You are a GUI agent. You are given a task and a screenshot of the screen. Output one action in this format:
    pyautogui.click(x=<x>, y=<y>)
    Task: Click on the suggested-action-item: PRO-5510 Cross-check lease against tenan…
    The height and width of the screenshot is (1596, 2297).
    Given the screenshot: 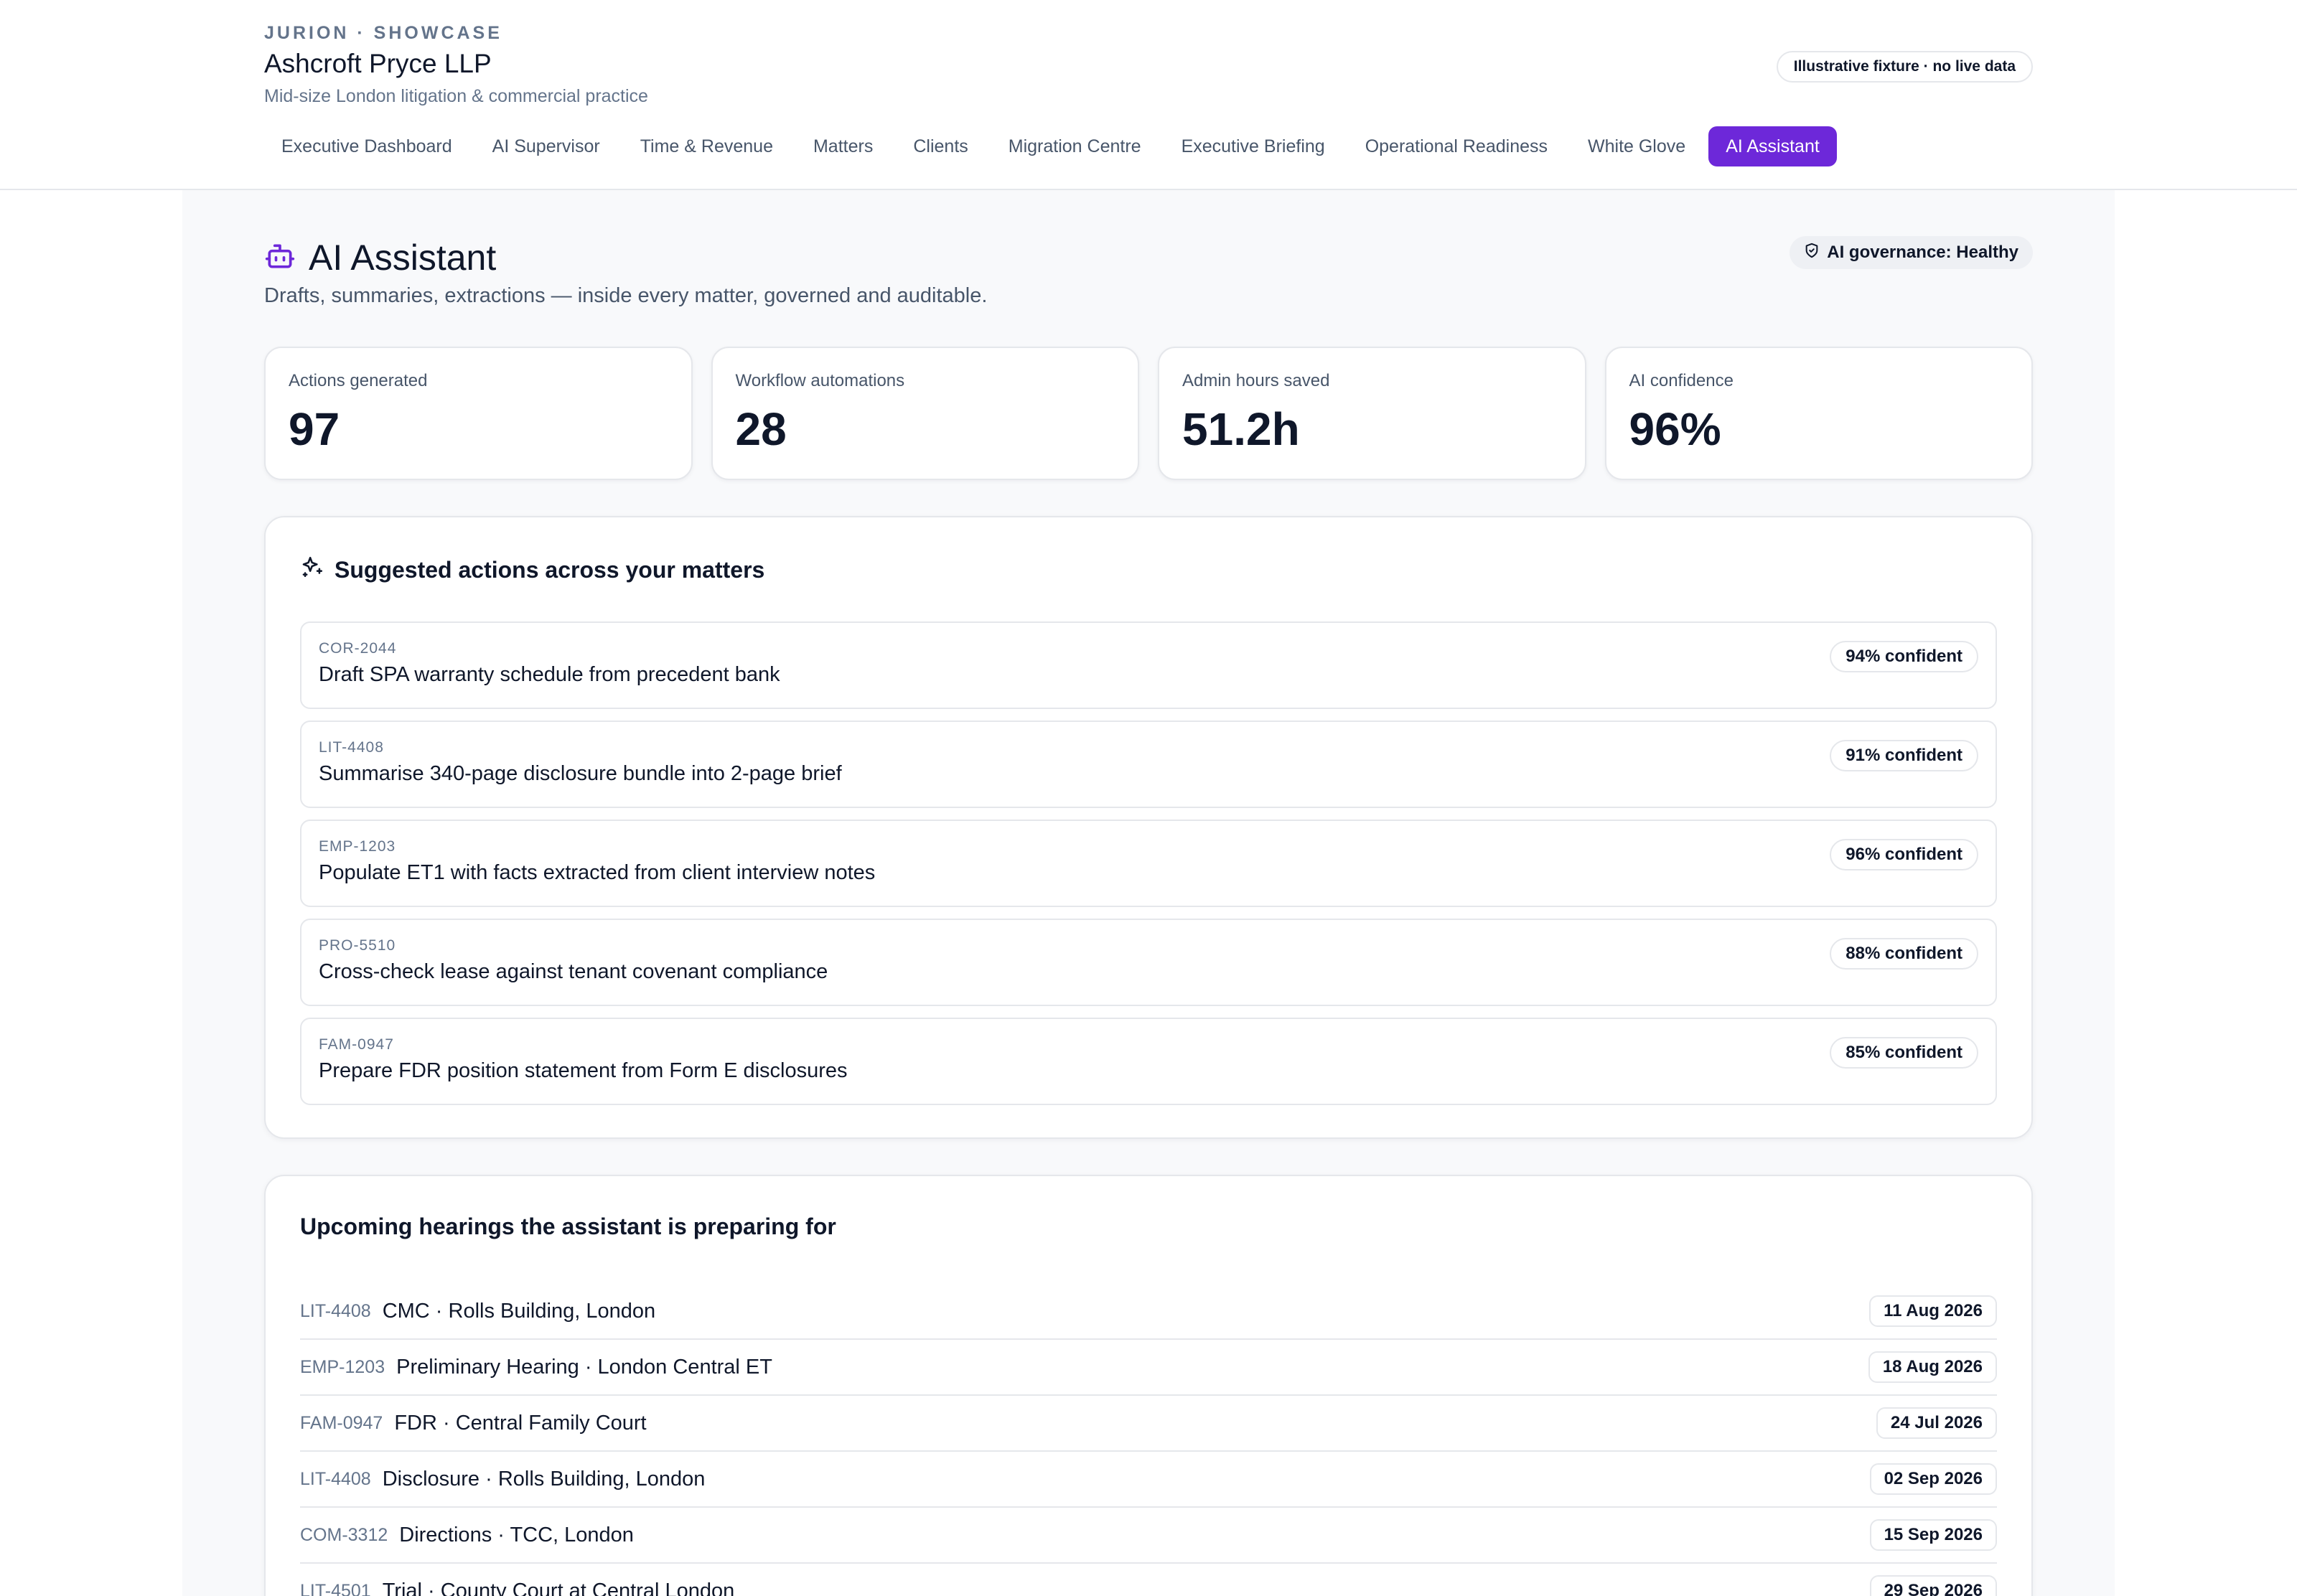 What is the action you would take?
    pyautogui.click(x=1148, y=962)
    